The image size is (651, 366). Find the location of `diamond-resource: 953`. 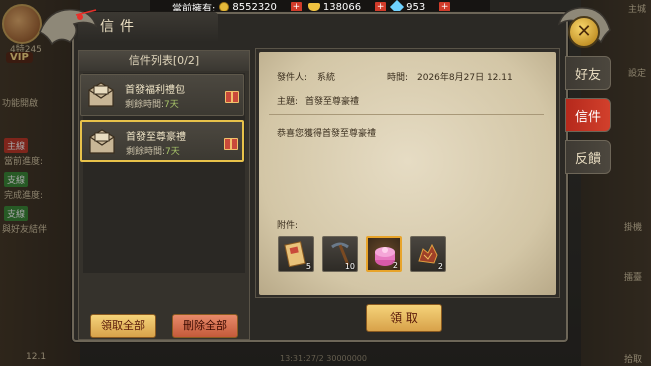

diamond-resource: 953 is located at coordinates (408, 7).